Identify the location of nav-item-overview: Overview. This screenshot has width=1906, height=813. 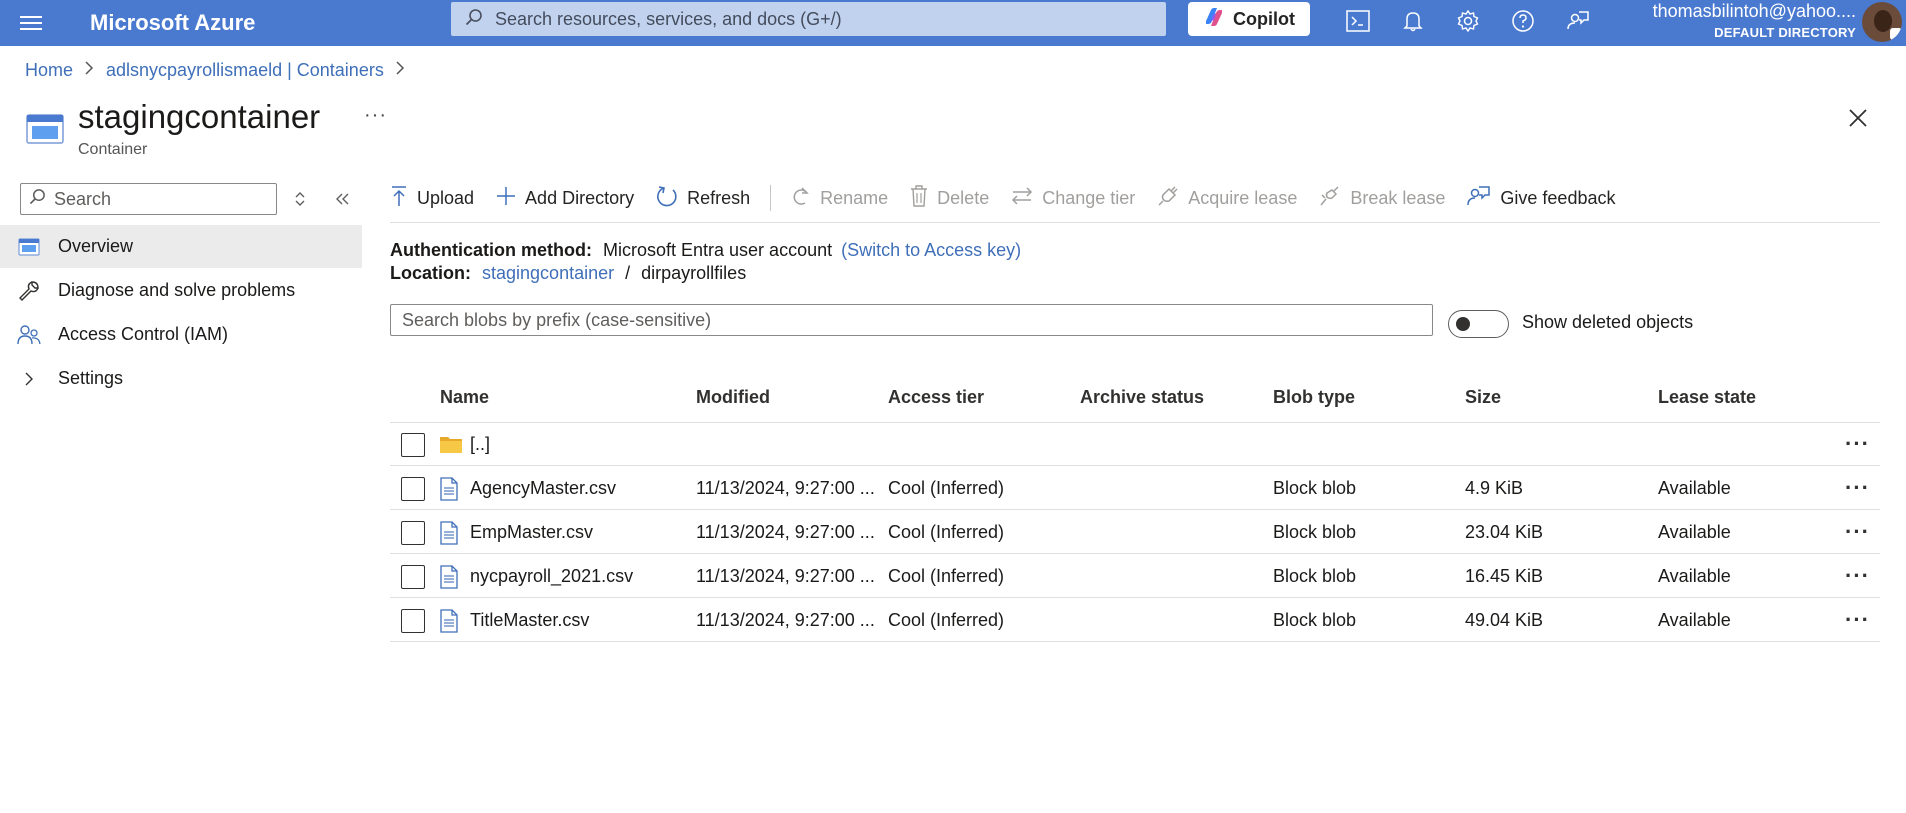
(181, 246).